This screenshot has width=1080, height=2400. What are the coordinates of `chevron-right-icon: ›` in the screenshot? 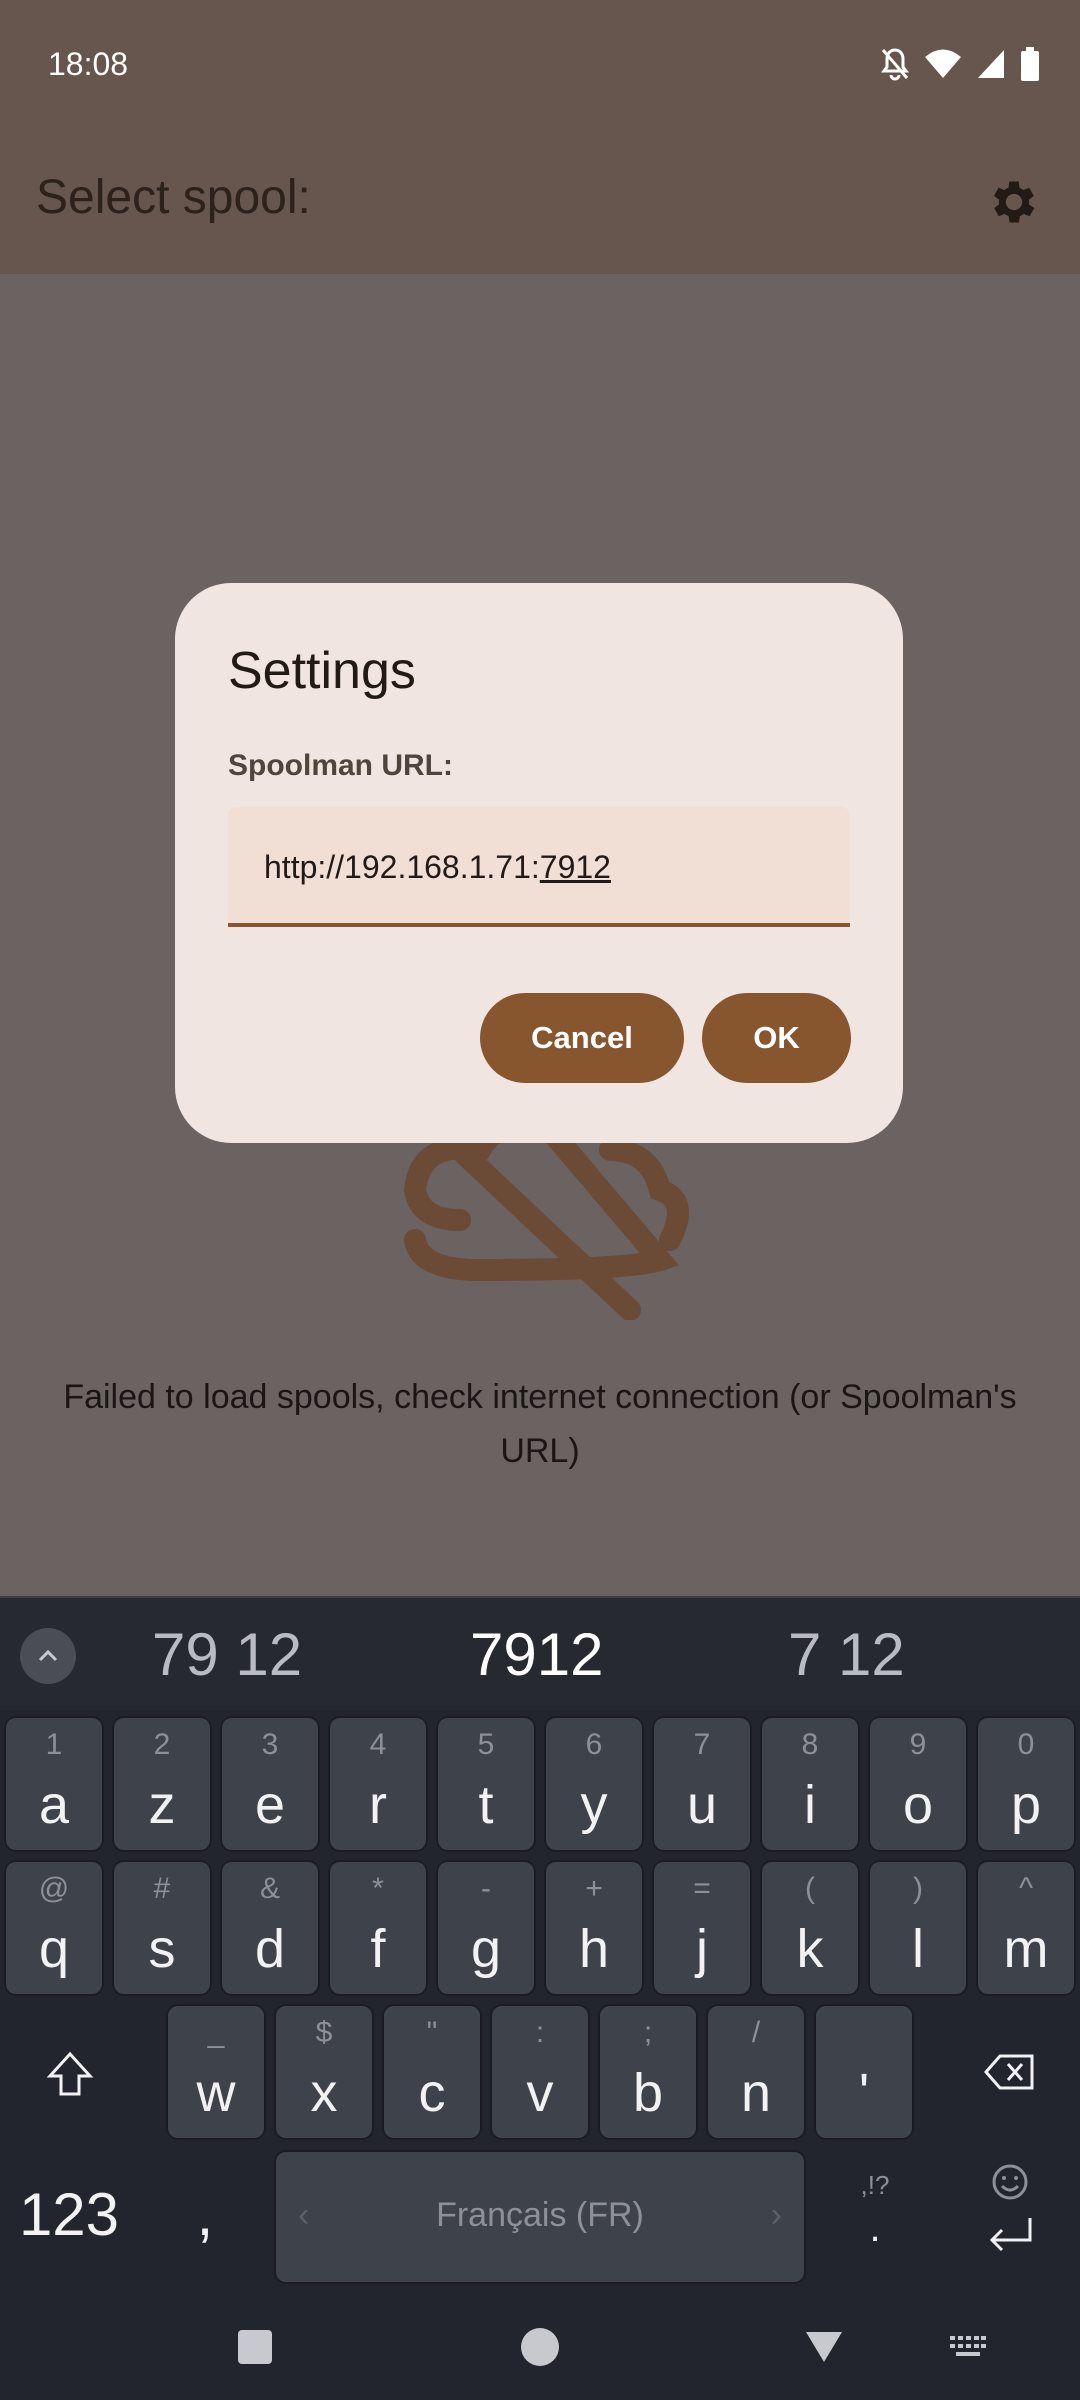 It's located at (776, 2215).